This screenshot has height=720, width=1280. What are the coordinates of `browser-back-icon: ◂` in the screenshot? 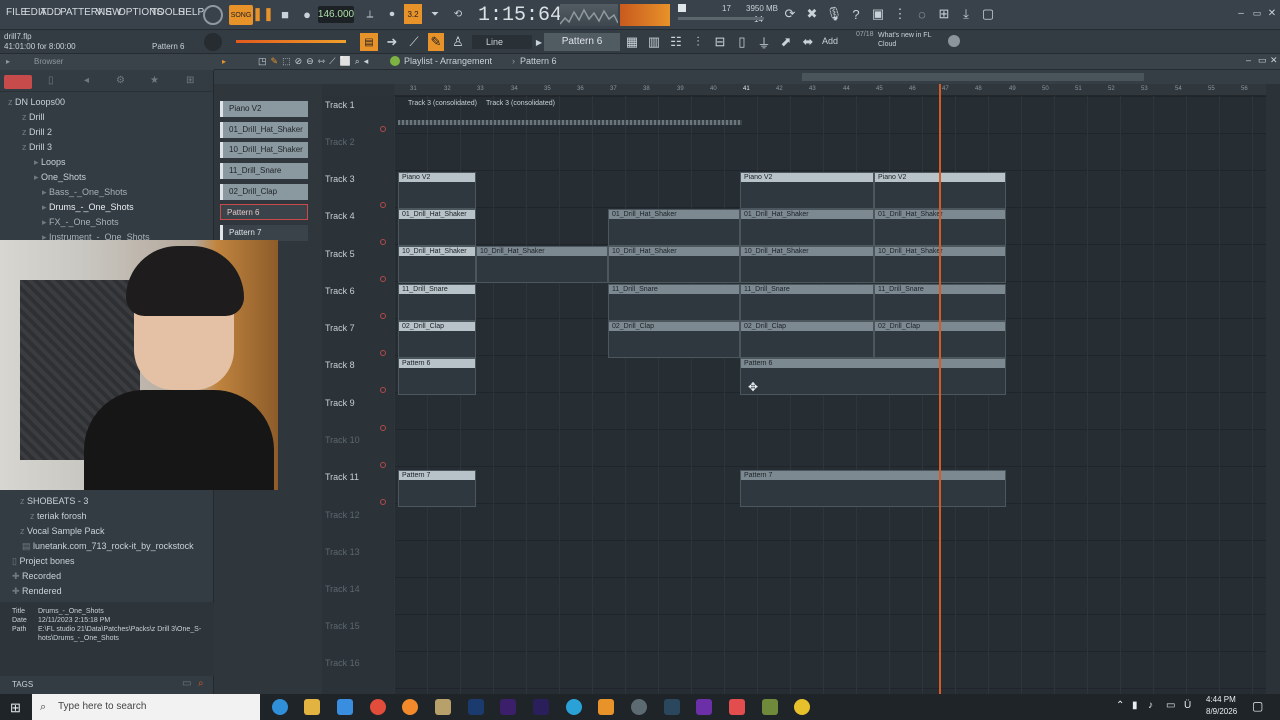 It's located at (86, 80).